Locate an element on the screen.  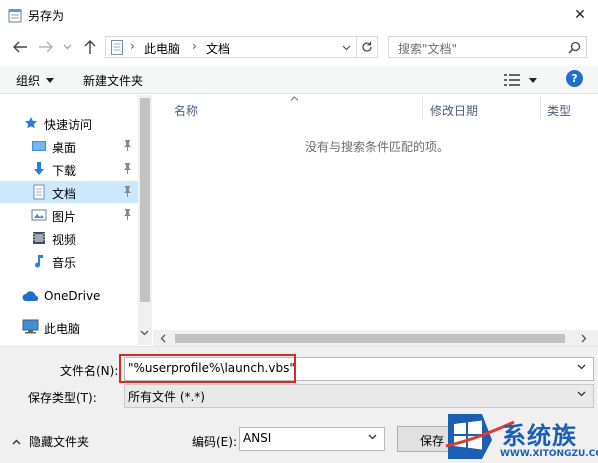
arrow-up-icon is located at coordinates (90, 47).